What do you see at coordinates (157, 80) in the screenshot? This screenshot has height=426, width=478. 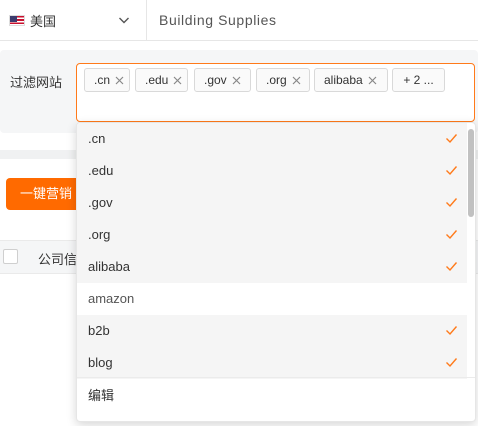 I see `tag-label: .edu` at bounding box center [157, 80].